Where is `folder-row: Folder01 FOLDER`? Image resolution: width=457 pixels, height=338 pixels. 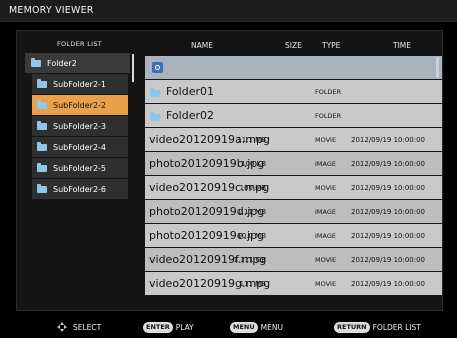 folder-row: Folder01 FOLDER is located at coordinates (293, 91).